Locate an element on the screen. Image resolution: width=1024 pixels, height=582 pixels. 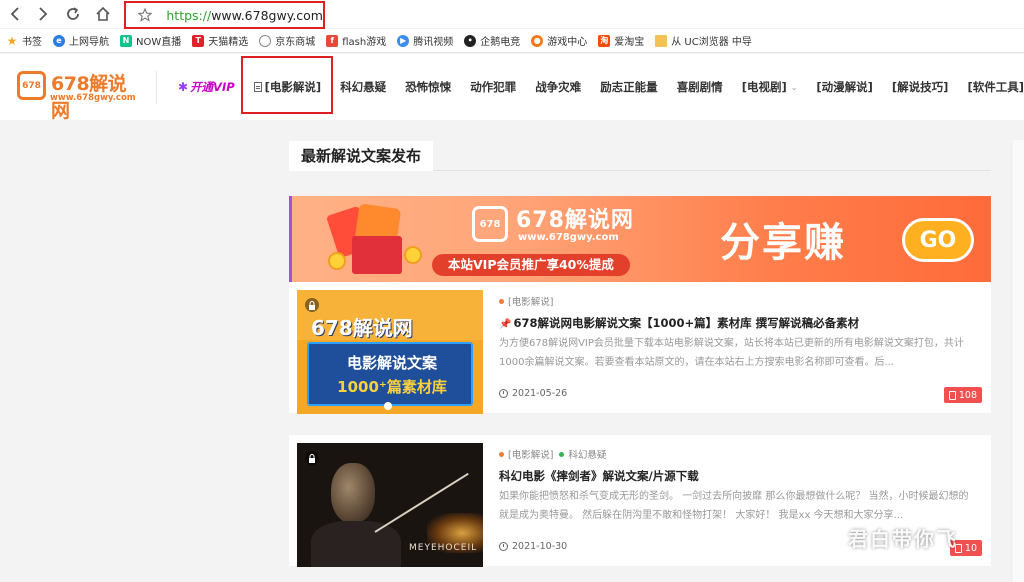
sidebar-edge is located at coordinates (1018, 361).